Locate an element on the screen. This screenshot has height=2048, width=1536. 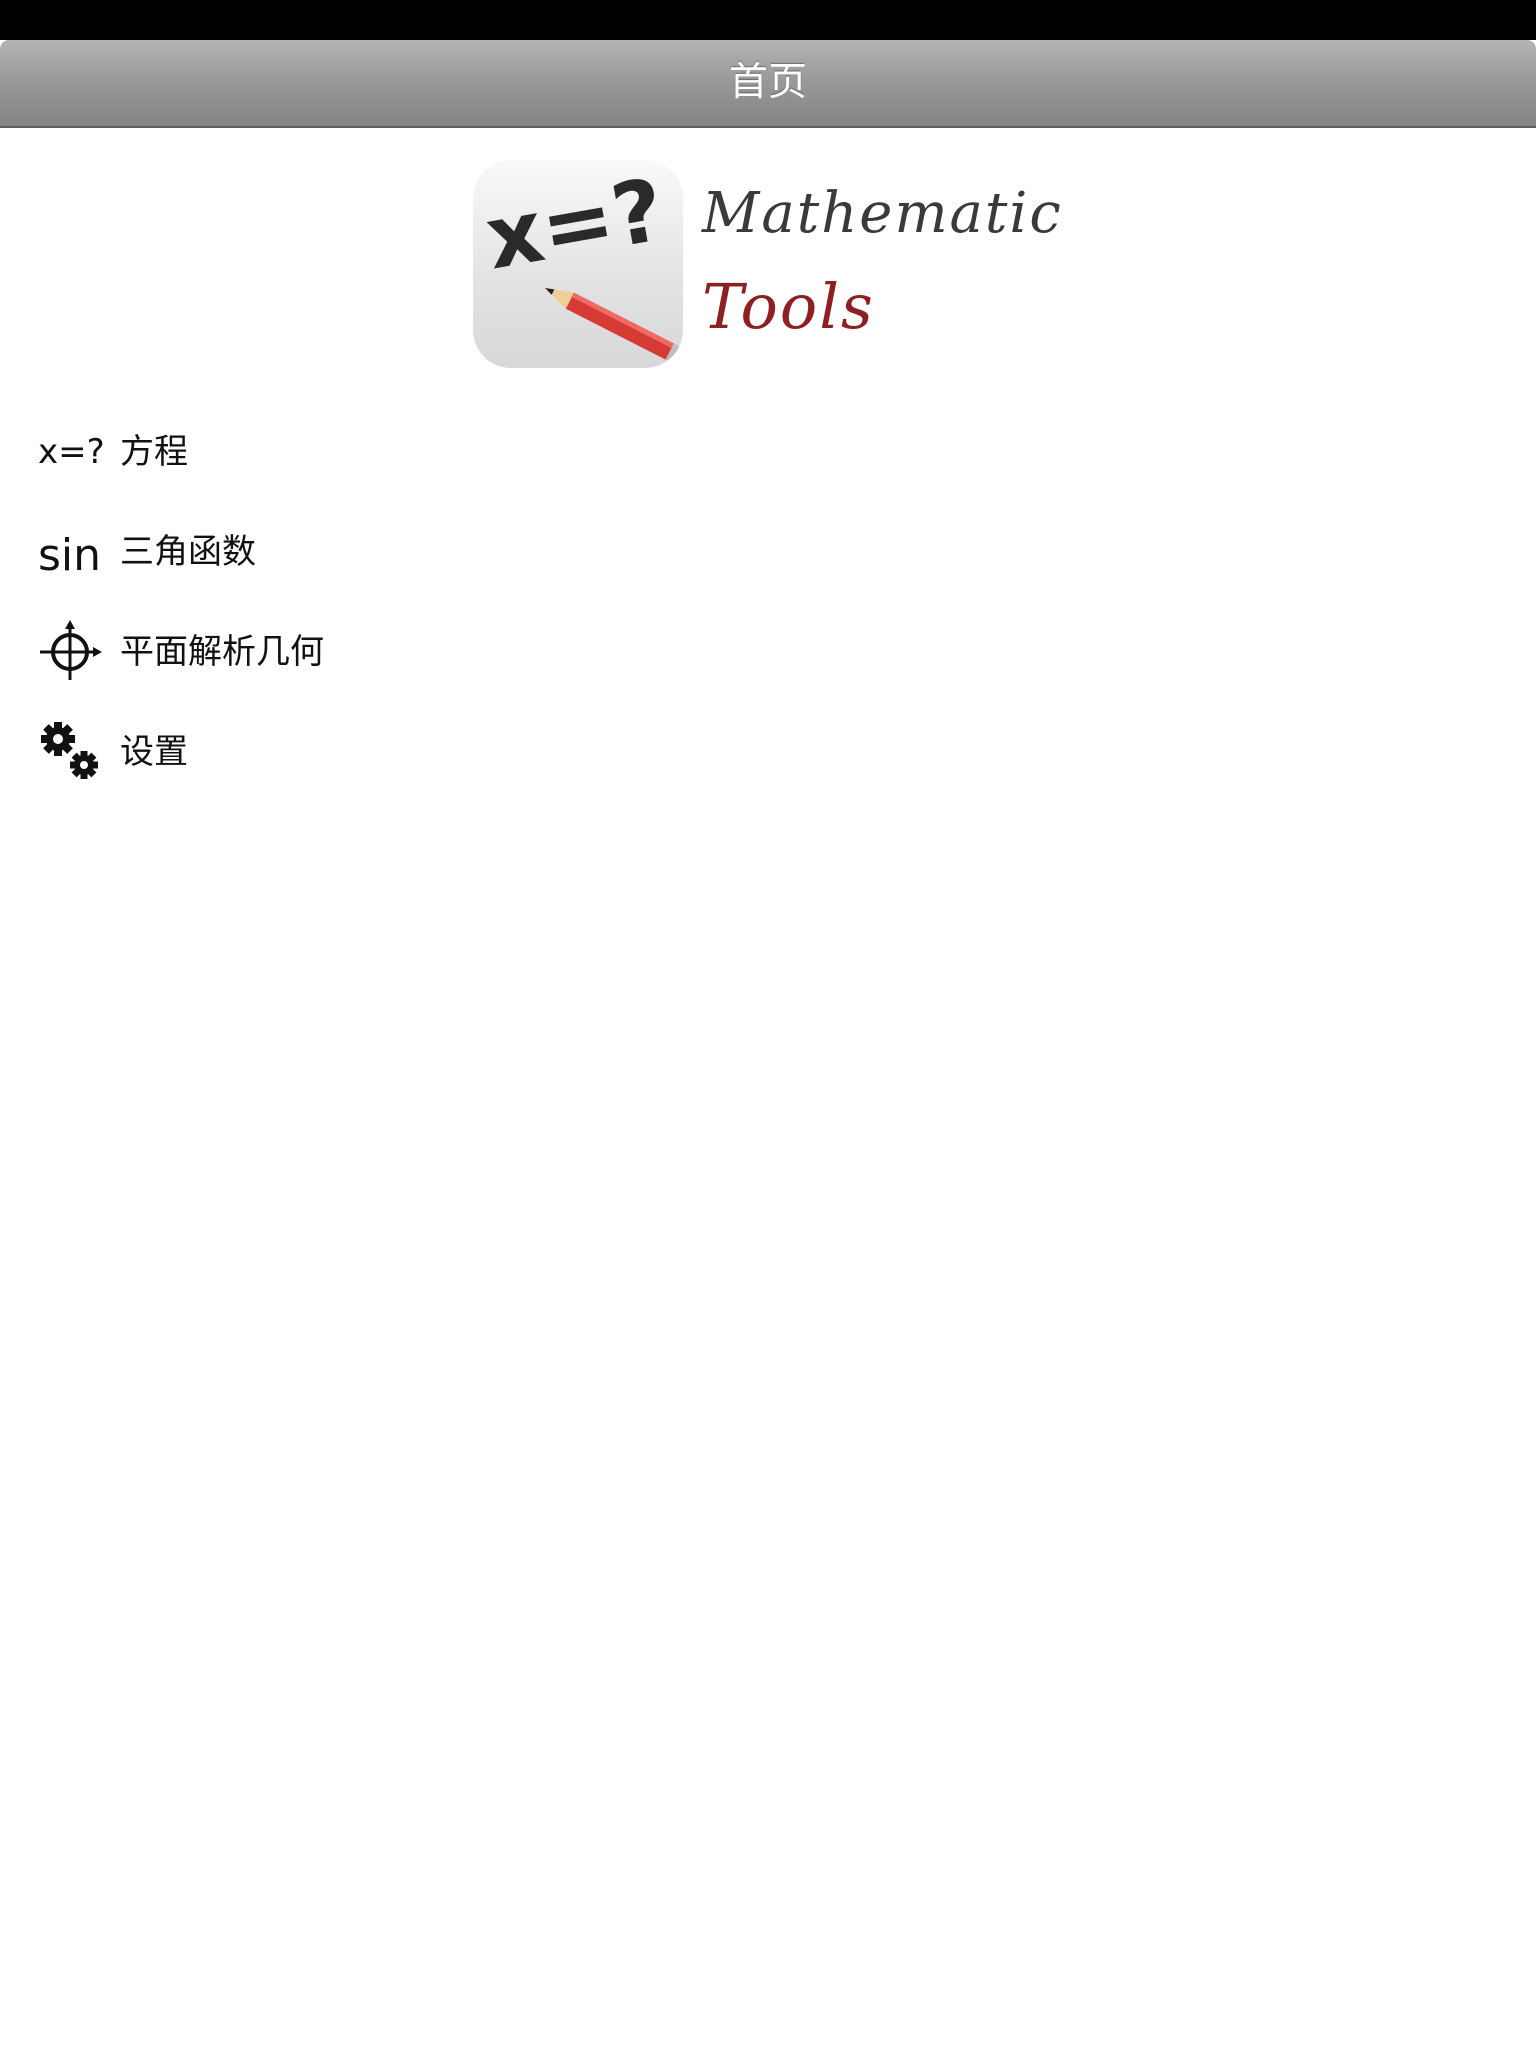
page-title: 首页 is located at coordinates (767, 82).